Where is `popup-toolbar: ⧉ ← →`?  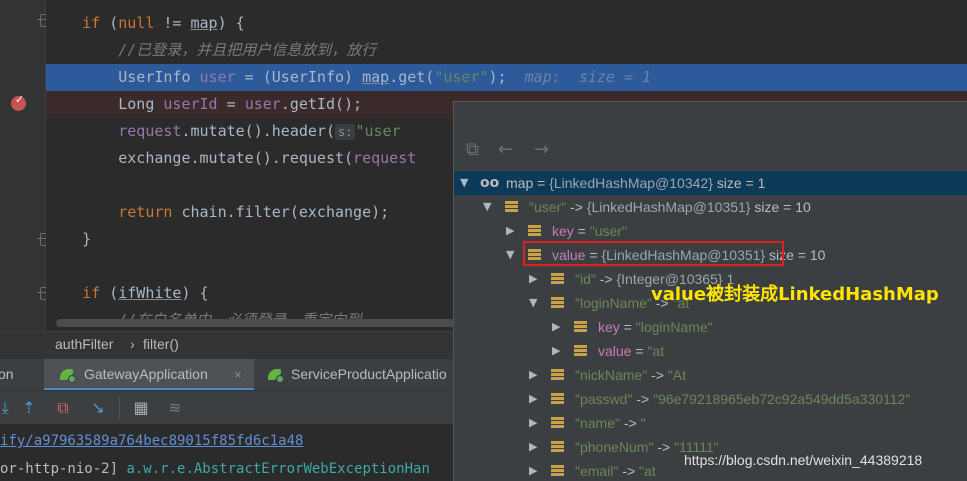
popup-toolbar: ⧉ ← → is located at coordinates (710, 135).